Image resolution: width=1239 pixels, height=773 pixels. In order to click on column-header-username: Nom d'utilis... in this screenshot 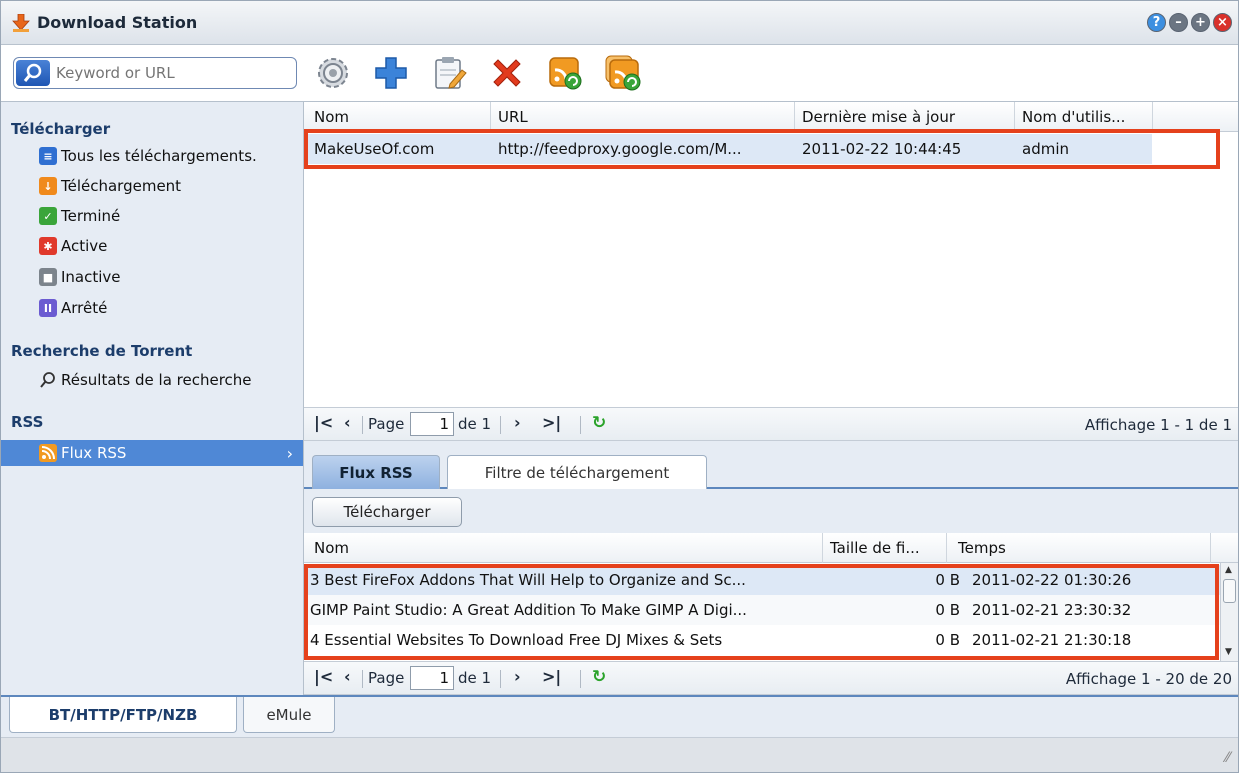, I will do `click(1073, 117)`.